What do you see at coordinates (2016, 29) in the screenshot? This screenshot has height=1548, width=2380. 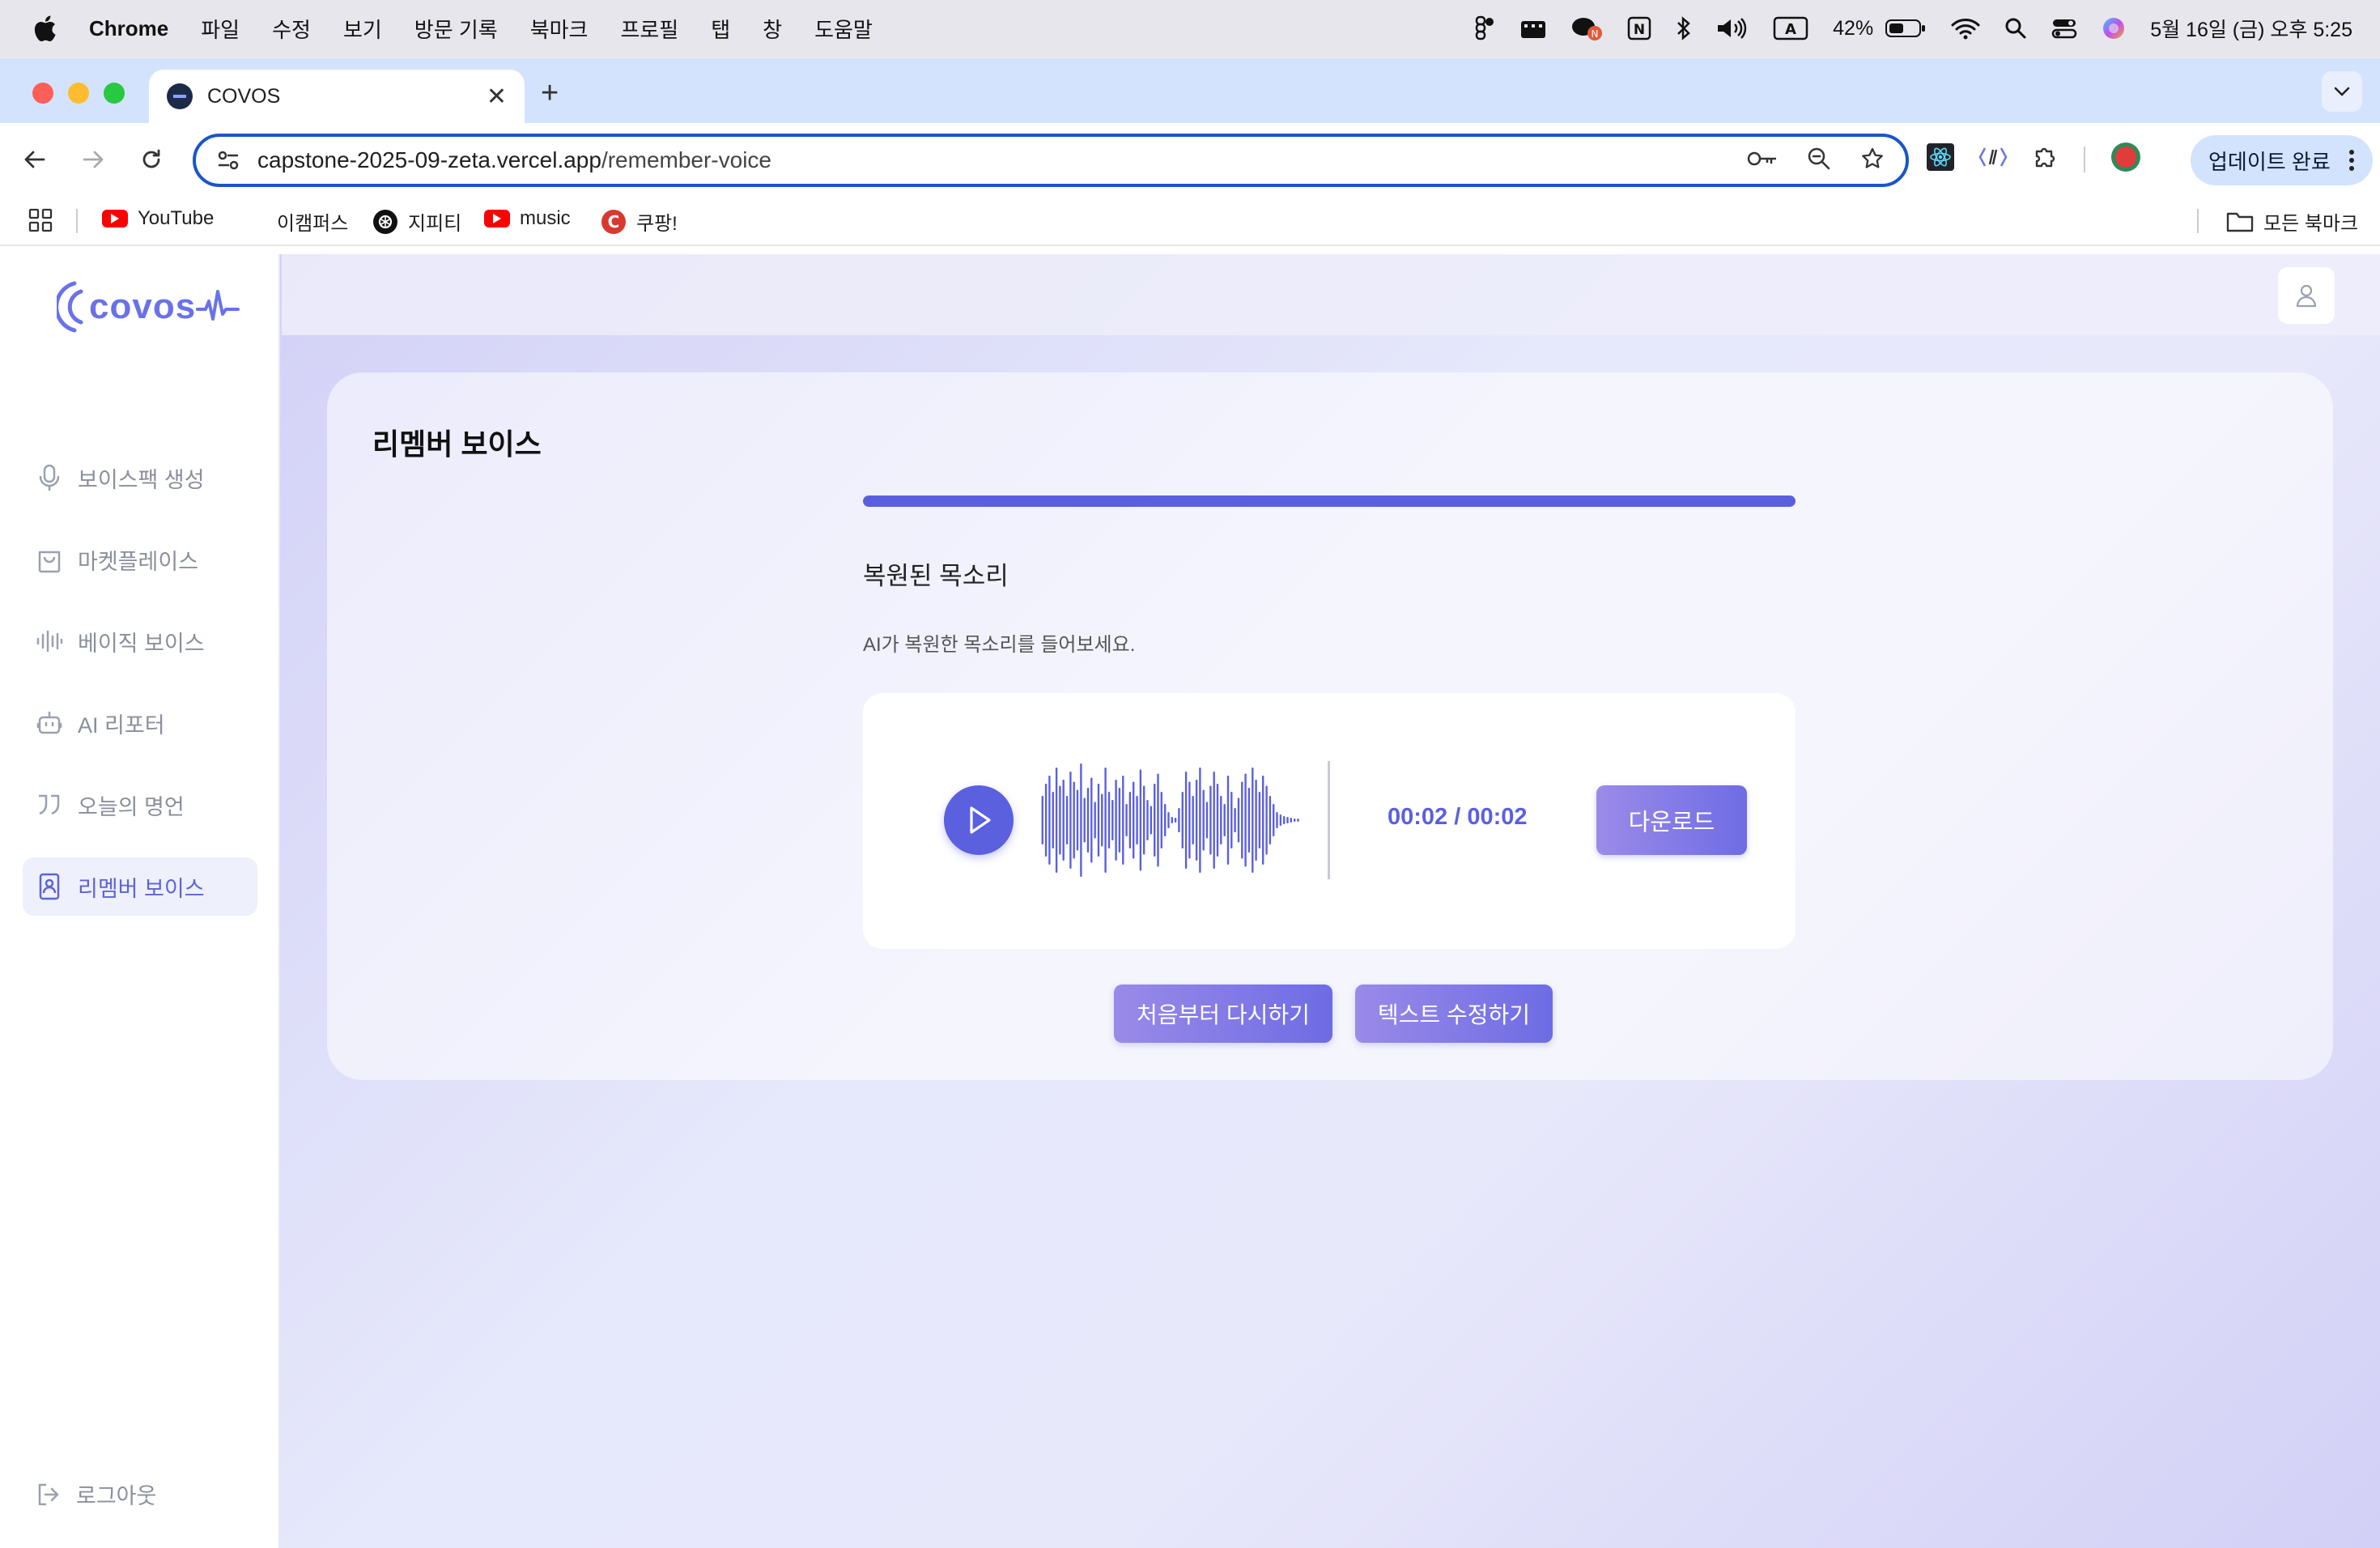 I see `spotlight-search-icon` at bounding box center [2016, 29].